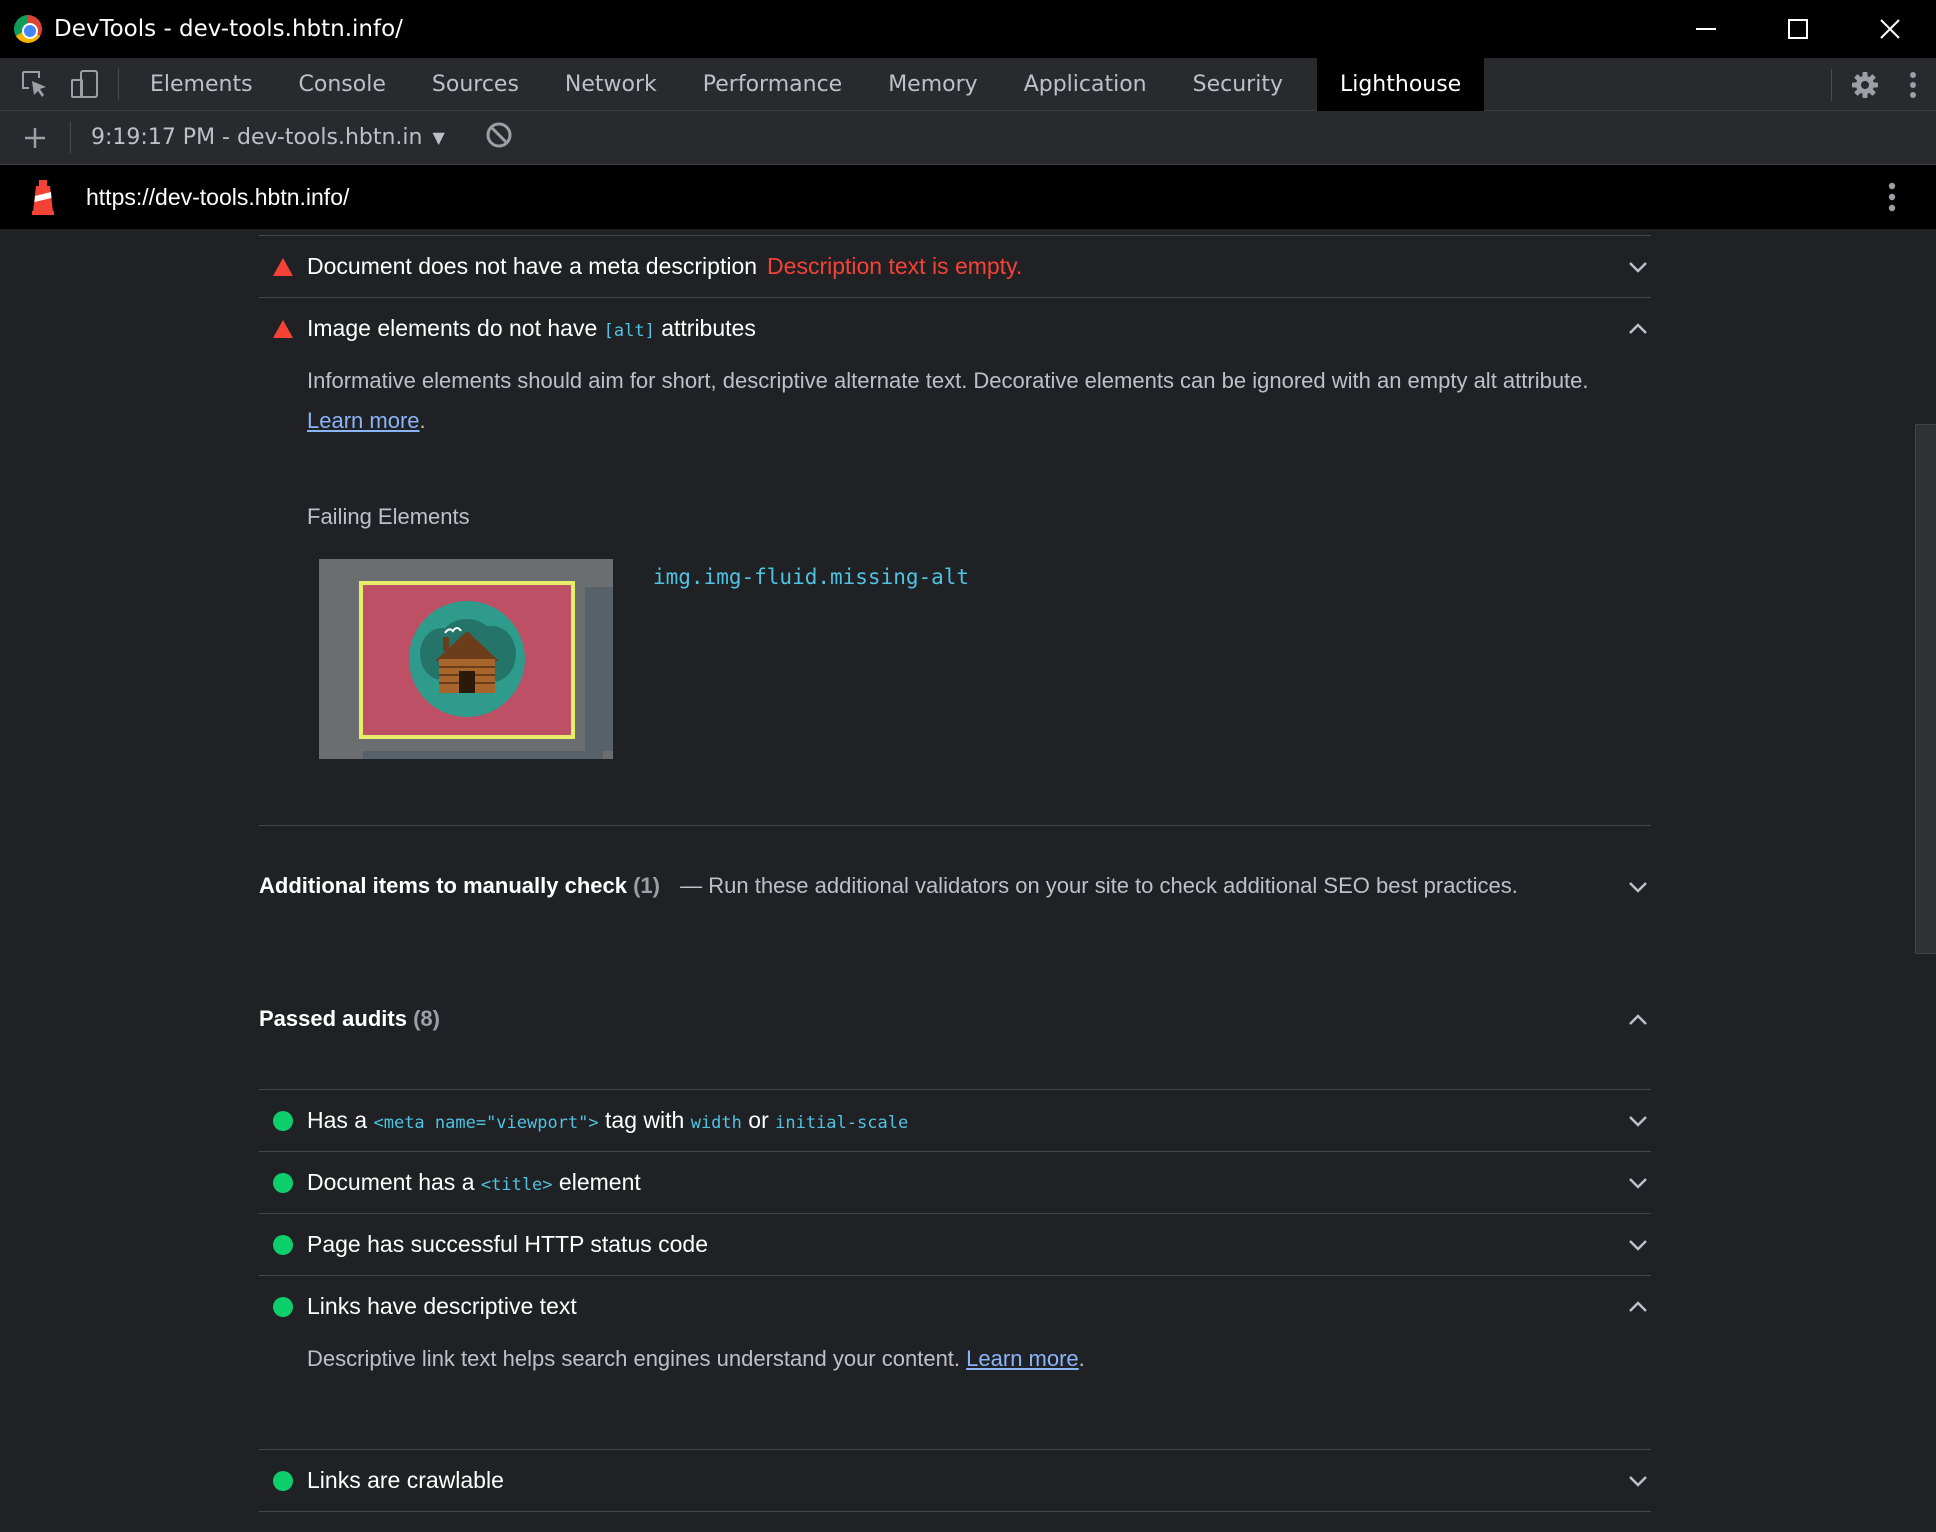 The height and width of the screenshot is (1532, 1936). Describe the element at coordinates (257, 137) in the screenshot. I see `report-selector-label: 9:19:17 PM - dev-tools.hbtn.in` at that location.